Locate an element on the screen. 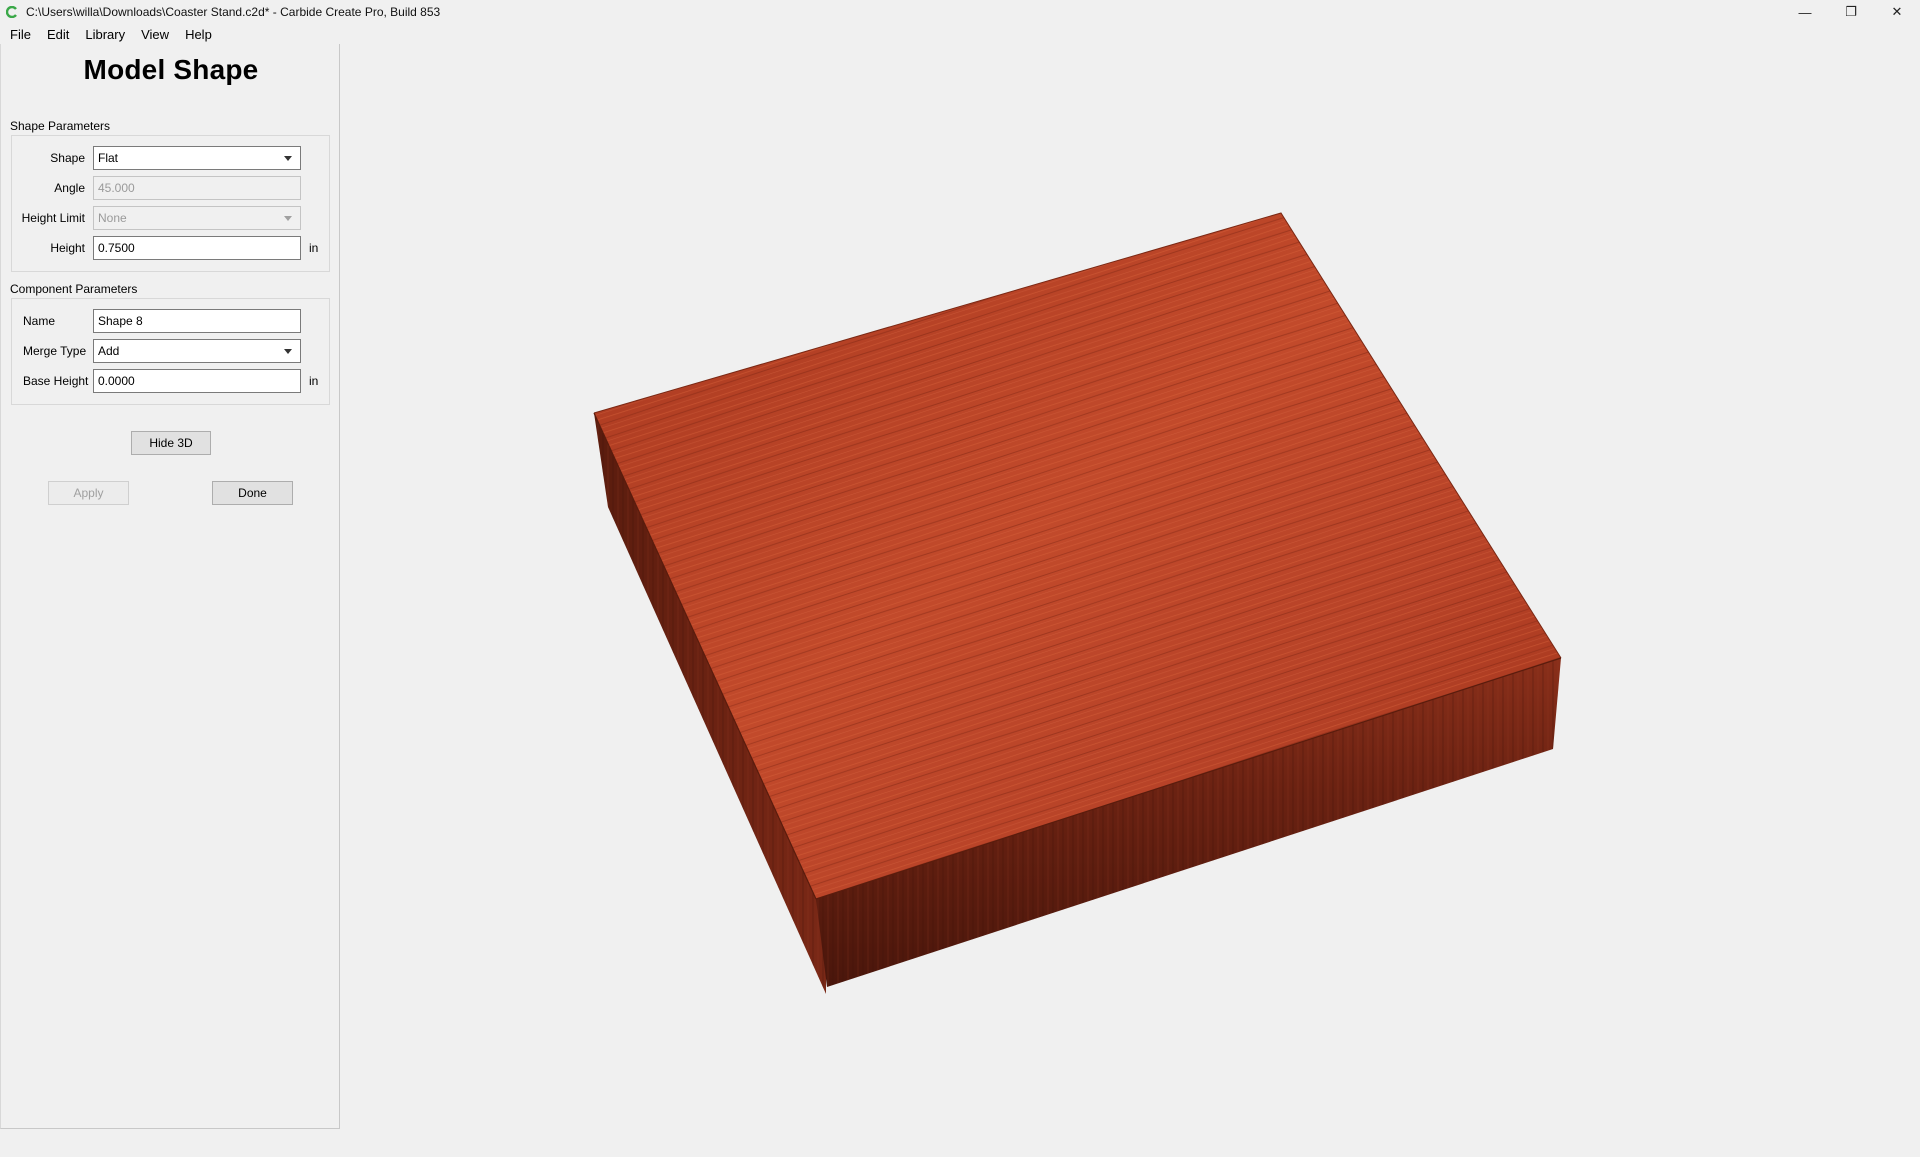 The width and height of the screenshot is (1920, 1157). minimize-button: — is located at coordinates (1805, 12).